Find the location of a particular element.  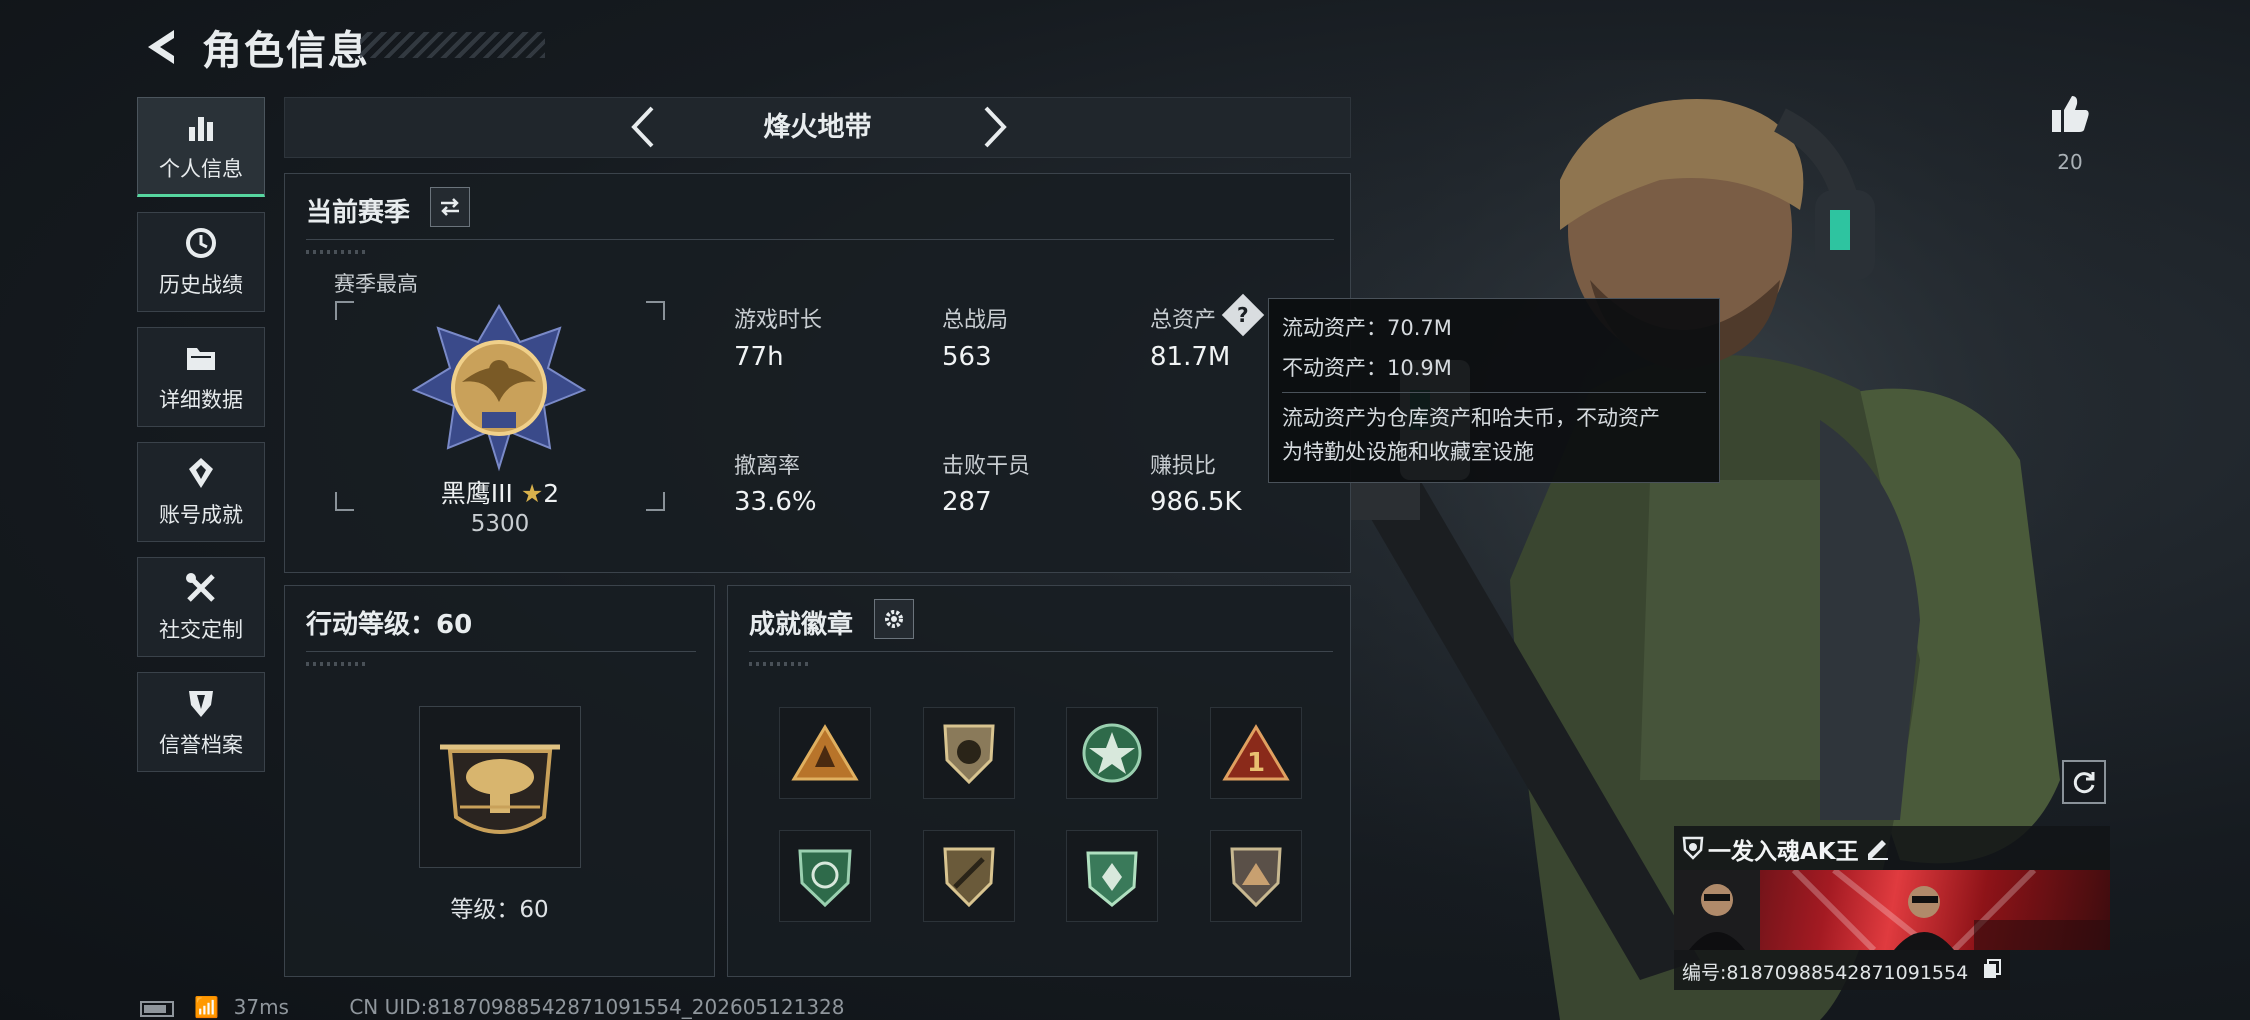

copy-icon is located at coordinates (1992, 969).